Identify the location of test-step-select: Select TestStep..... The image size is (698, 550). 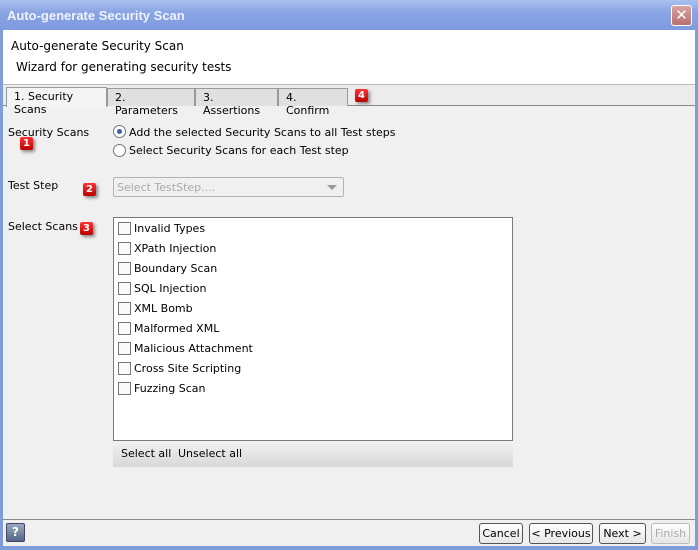
(228, 187).